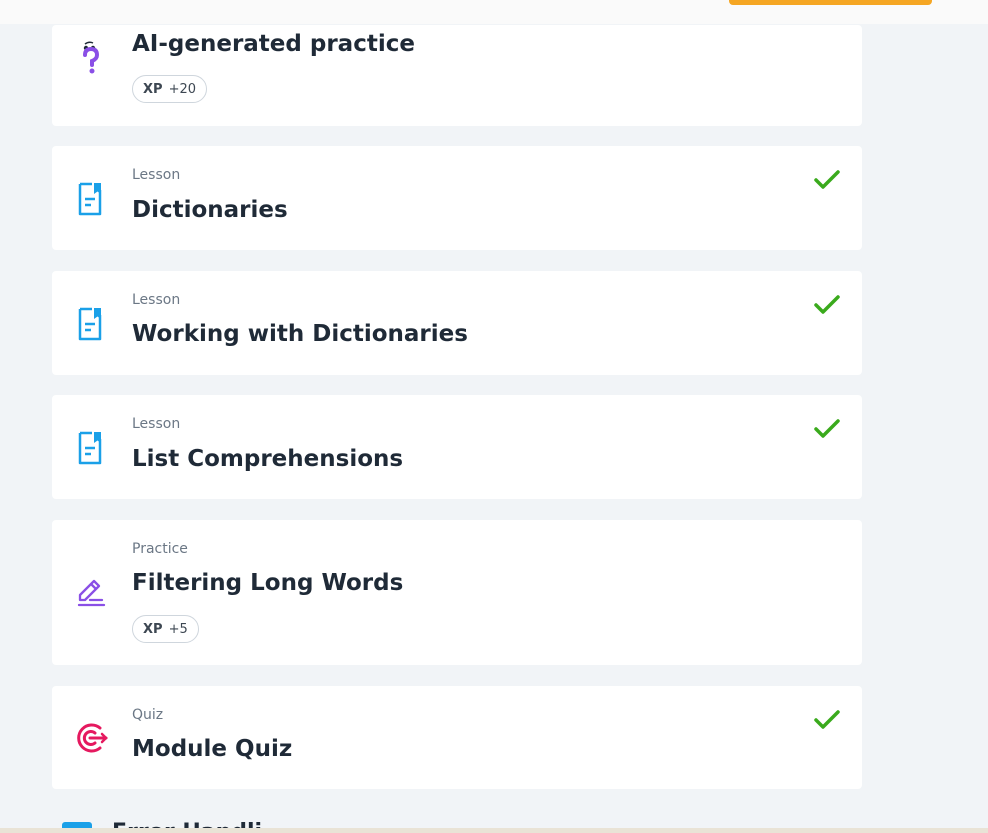  What do you see at coordinates (160, 549) in the screenshot?
I see `item-type-label: Practice` at bounding box center [160, 549].